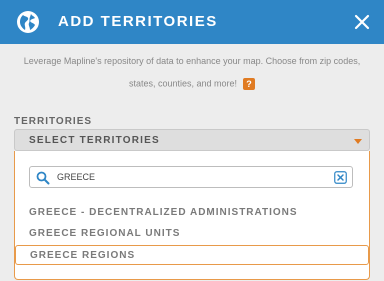 The width and height of the screenshot is (384, 281). Describe the element at coordinates (183, 83) in the screenshot. I see `description-line-2-text: states, counties, and more!` at that location.